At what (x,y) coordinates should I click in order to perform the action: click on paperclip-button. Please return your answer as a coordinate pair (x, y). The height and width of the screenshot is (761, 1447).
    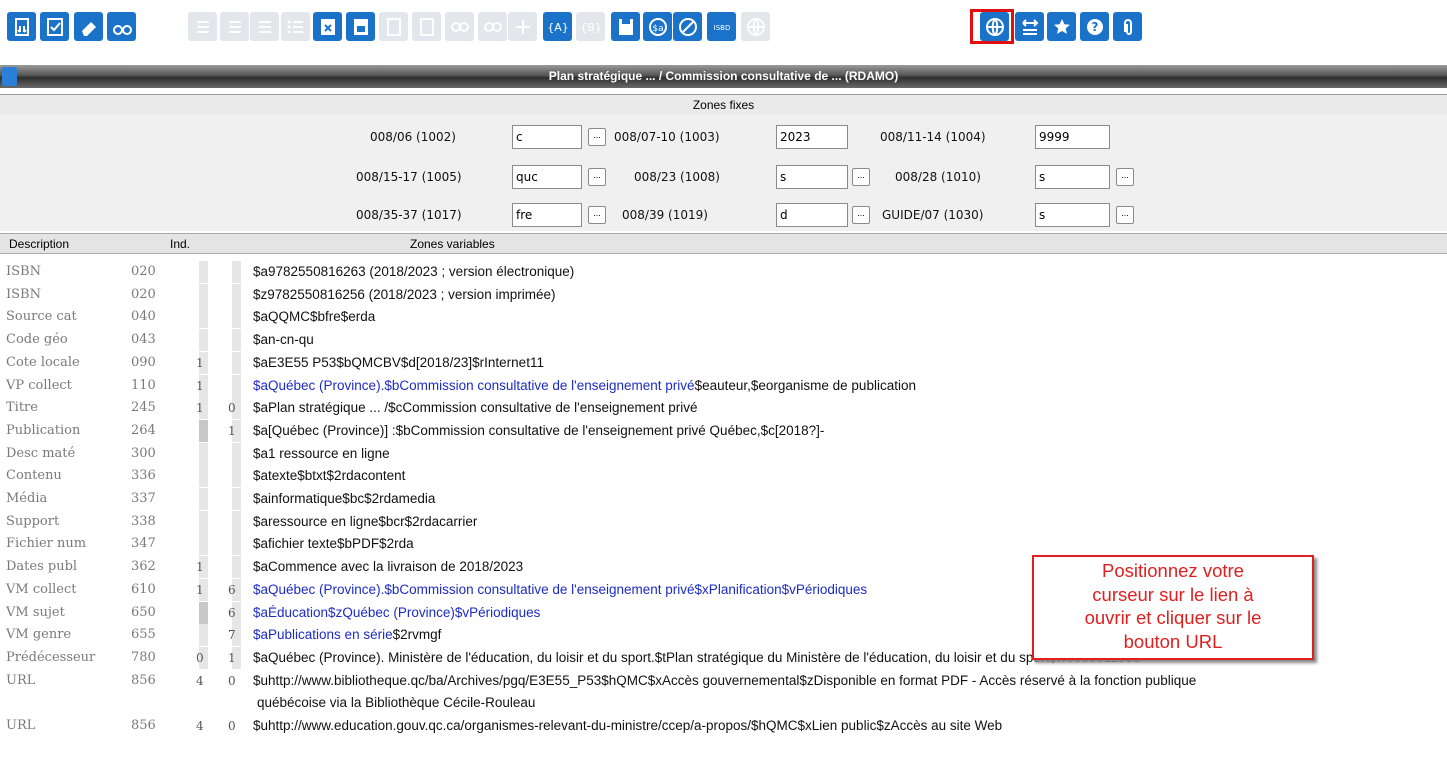
    Looking at the image, I should click on (1127, 26).